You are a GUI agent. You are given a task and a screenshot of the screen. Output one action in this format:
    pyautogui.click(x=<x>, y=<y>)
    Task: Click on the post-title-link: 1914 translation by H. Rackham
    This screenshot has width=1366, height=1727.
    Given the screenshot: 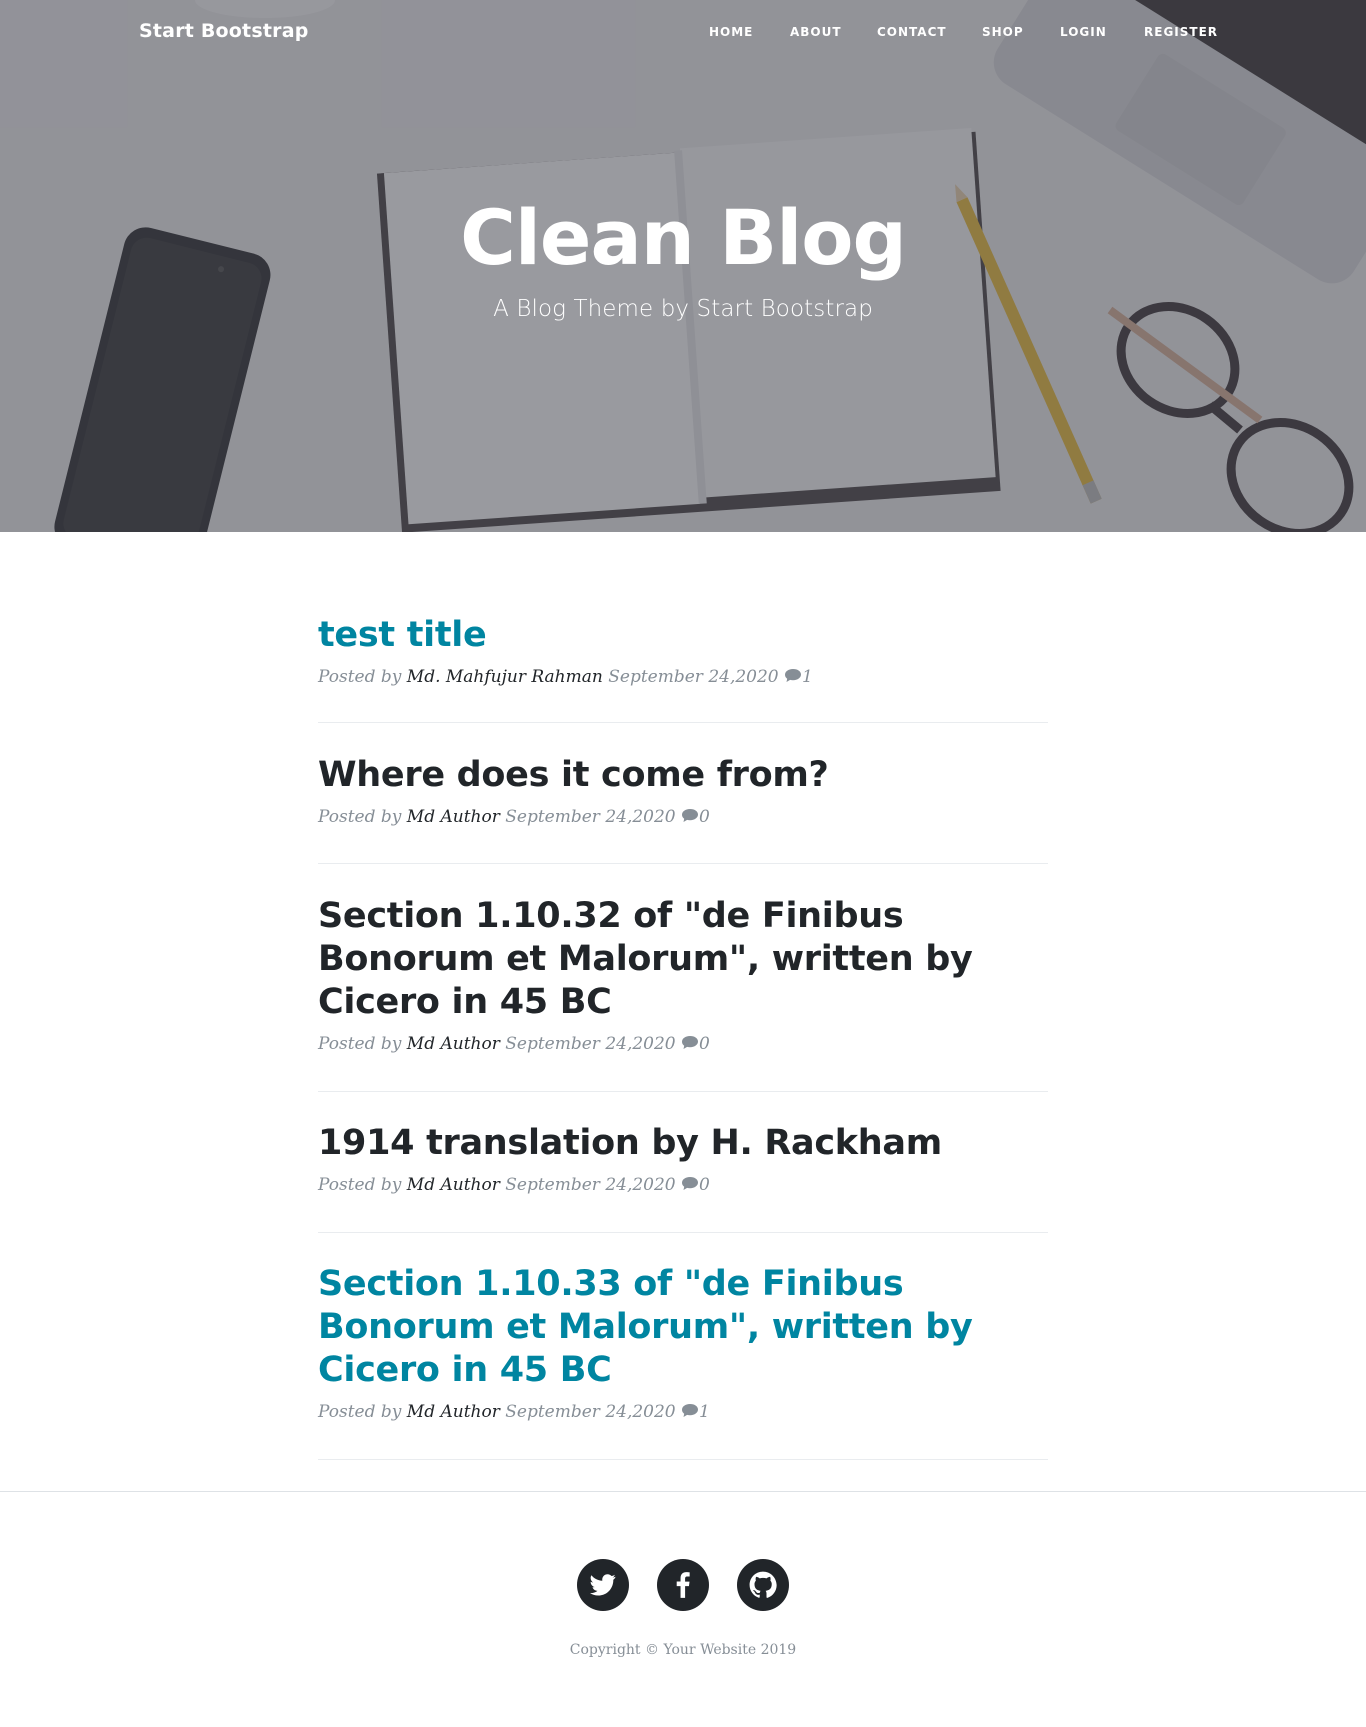 What is the action you would take?
    pyautogui.click(x=683, y=1143)
    